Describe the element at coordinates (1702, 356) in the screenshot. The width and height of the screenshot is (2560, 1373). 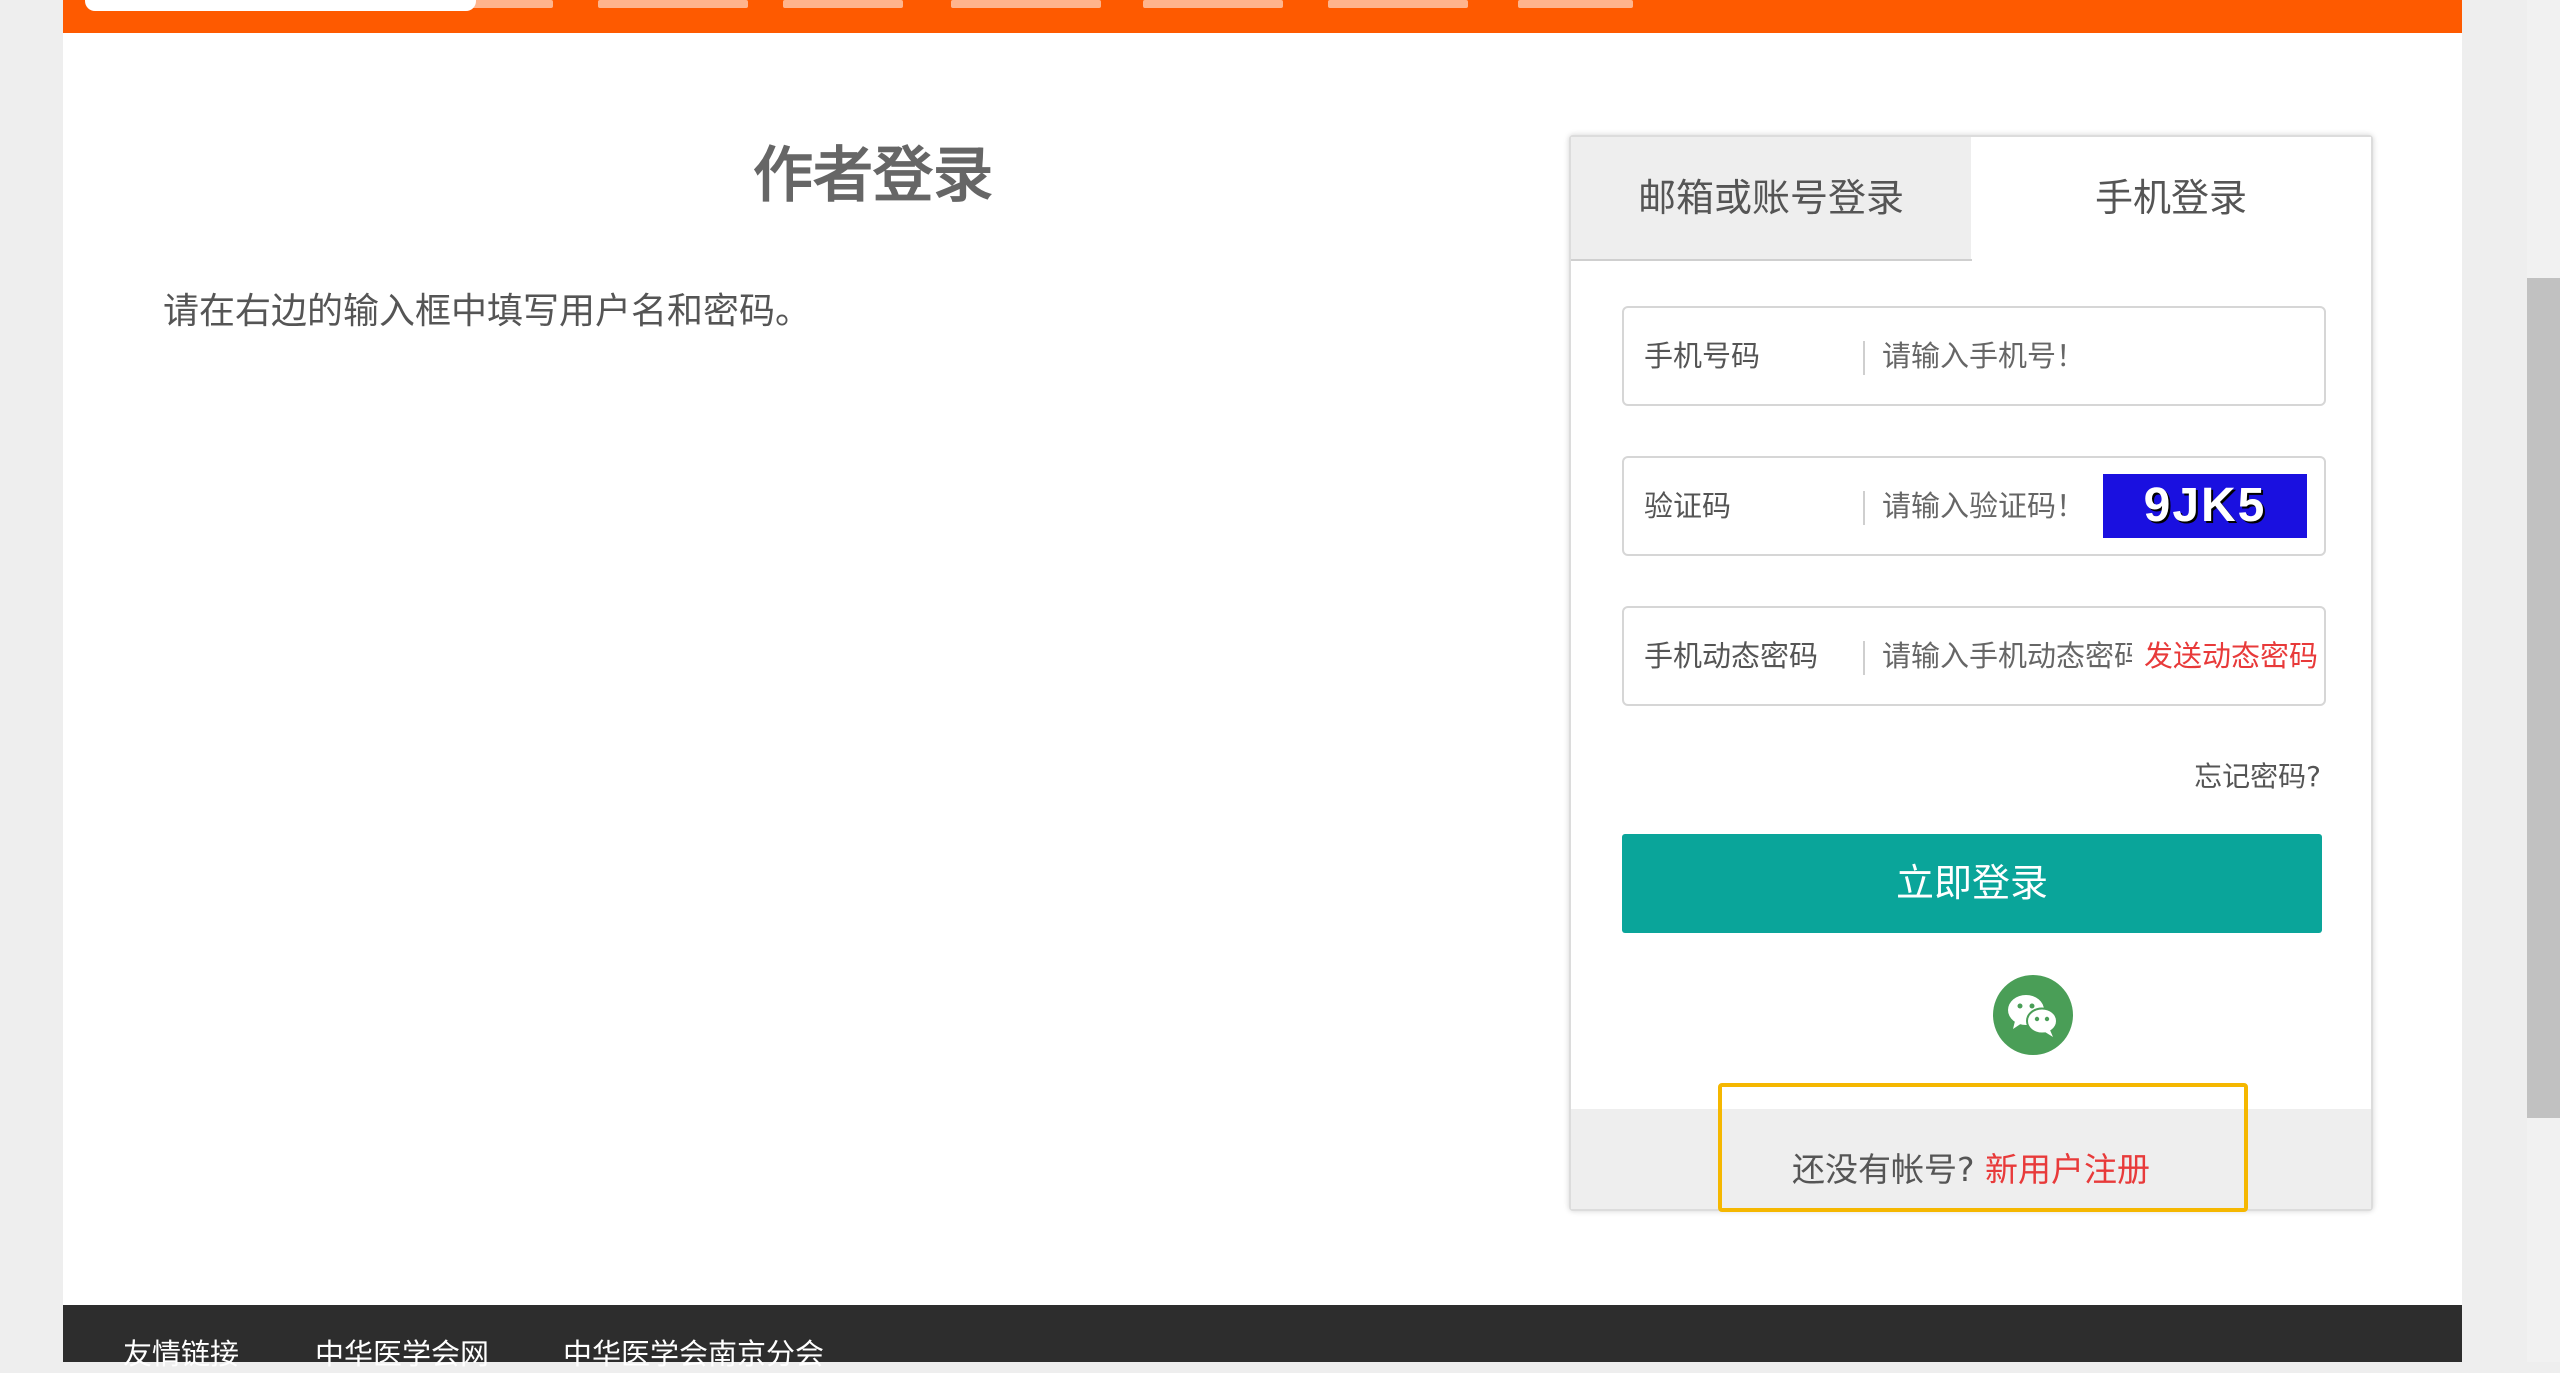
I see `phone-label: 手机号码` at that location.